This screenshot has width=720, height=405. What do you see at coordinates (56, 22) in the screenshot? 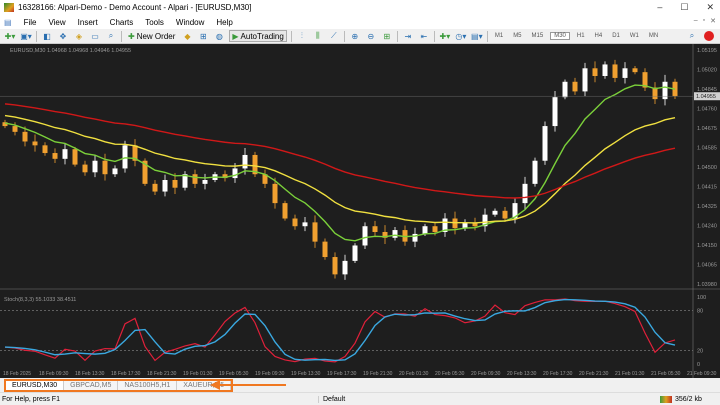
I see `menu-view: View` at bounding box center [56, 22].